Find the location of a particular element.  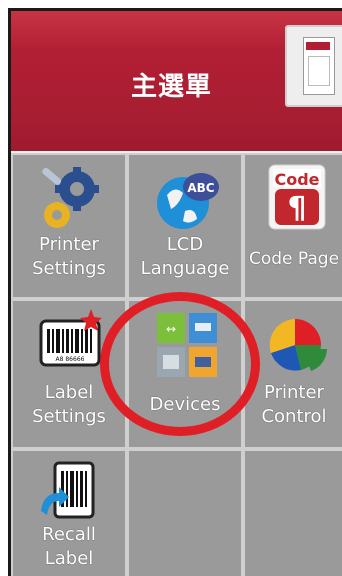

highlight-circle is located at coordinates (180, 364).